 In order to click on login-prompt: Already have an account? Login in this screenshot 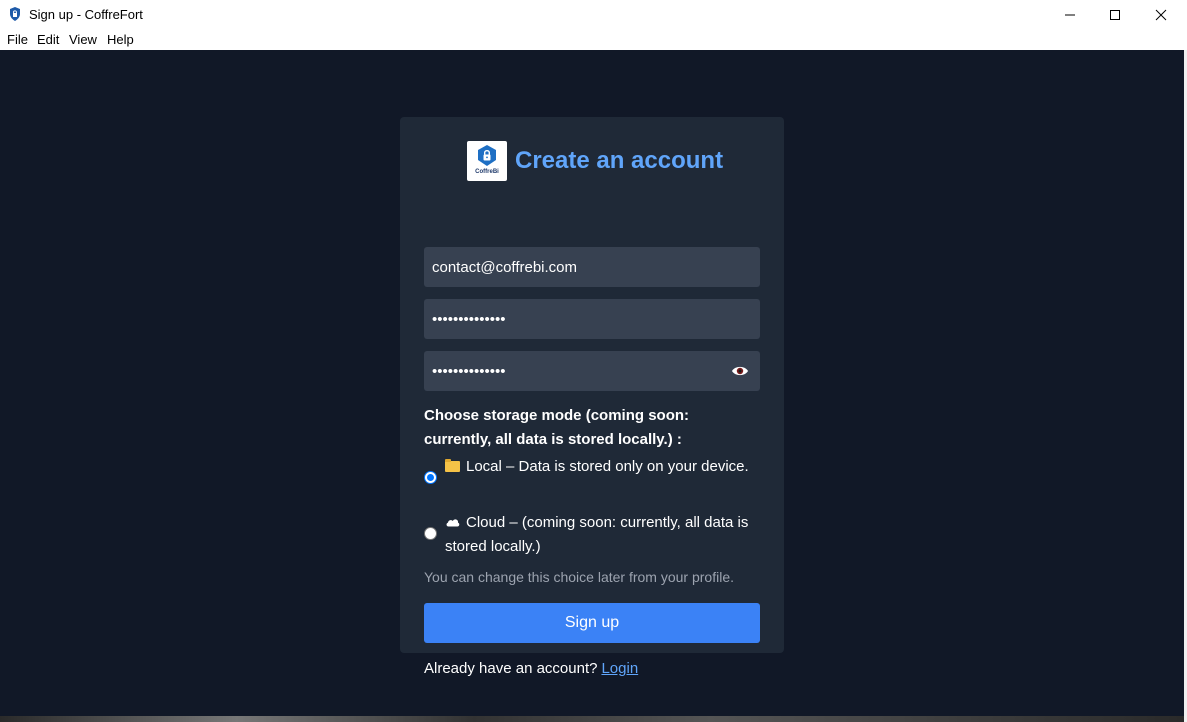, I will do `click(531, 668)`.